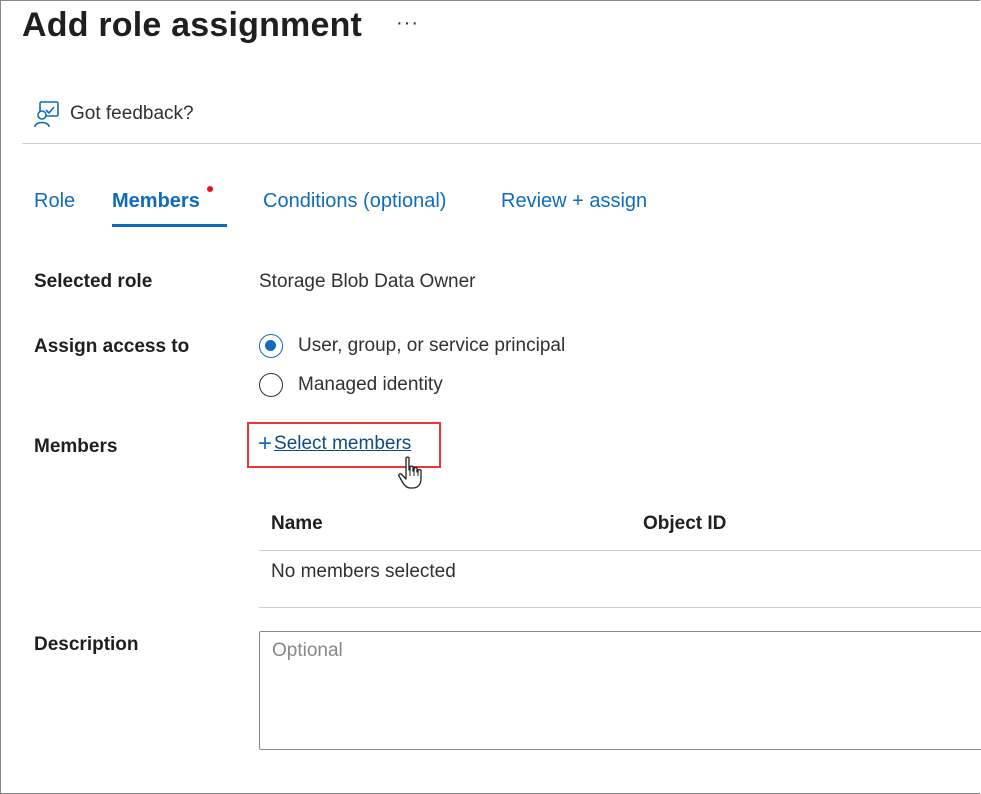 The width and height of the screenshot is (981, 794). Describe the element at coordinates (93, 281) in the screenshot. I see `selected-role-label: Selected role` at that location.